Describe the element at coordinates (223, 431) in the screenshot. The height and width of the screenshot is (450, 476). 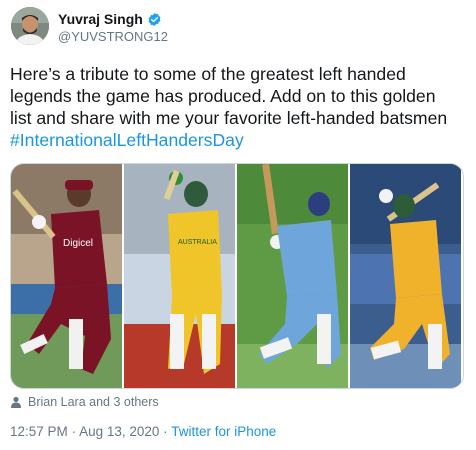
I see `tweet-source-link: Twitter for iPhone` at that location.